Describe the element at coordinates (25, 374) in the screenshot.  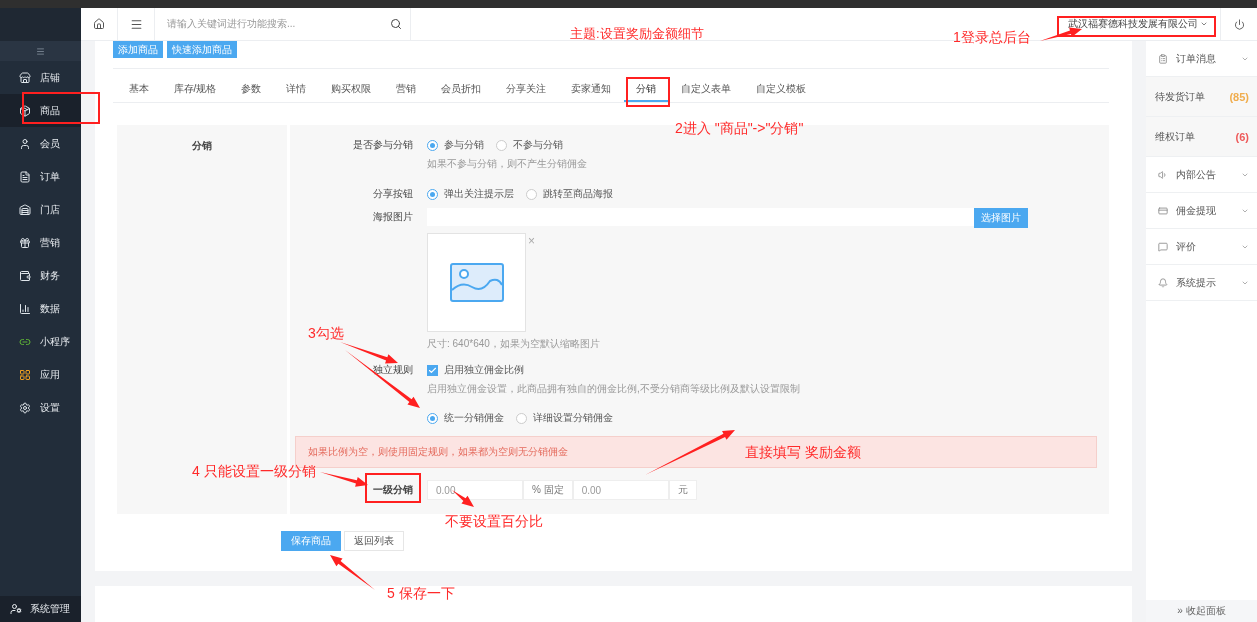
I see `grid-icon` at that location.